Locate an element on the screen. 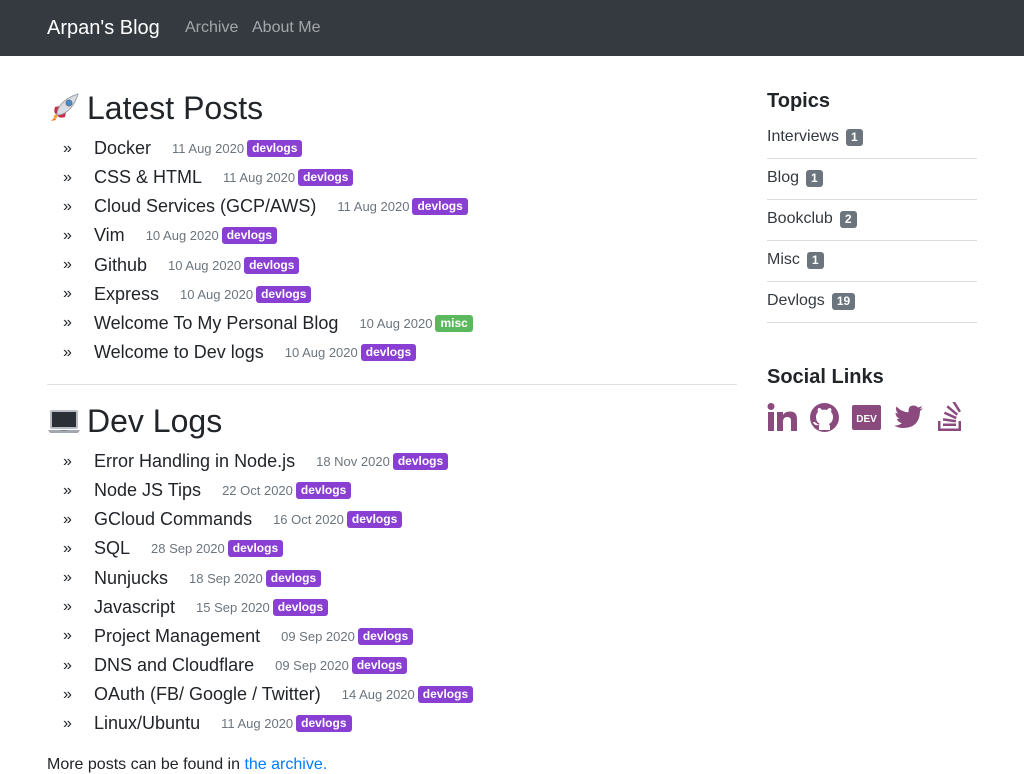 The image size is (1024, 774). post-link: SQL is located at coordinates (112, 548).